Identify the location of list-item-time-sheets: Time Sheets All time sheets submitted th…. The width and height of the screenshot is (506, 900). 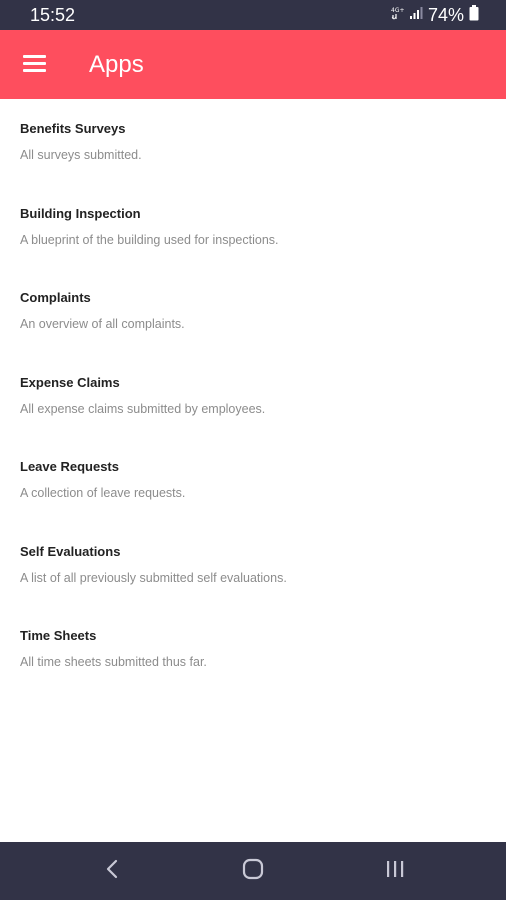
(253, 648).